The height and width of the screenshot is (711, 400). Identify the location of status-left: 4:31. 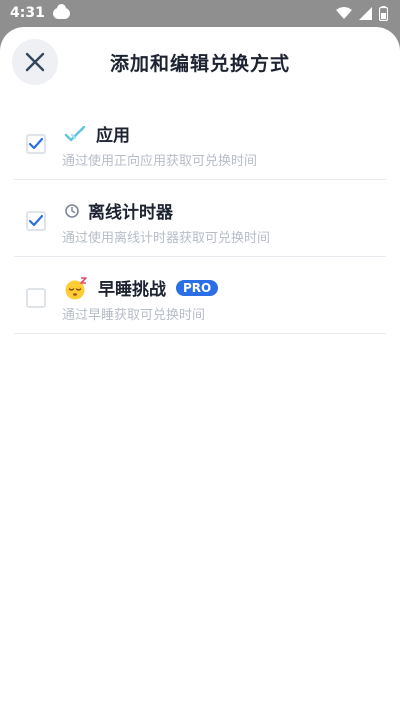
(40, 12).